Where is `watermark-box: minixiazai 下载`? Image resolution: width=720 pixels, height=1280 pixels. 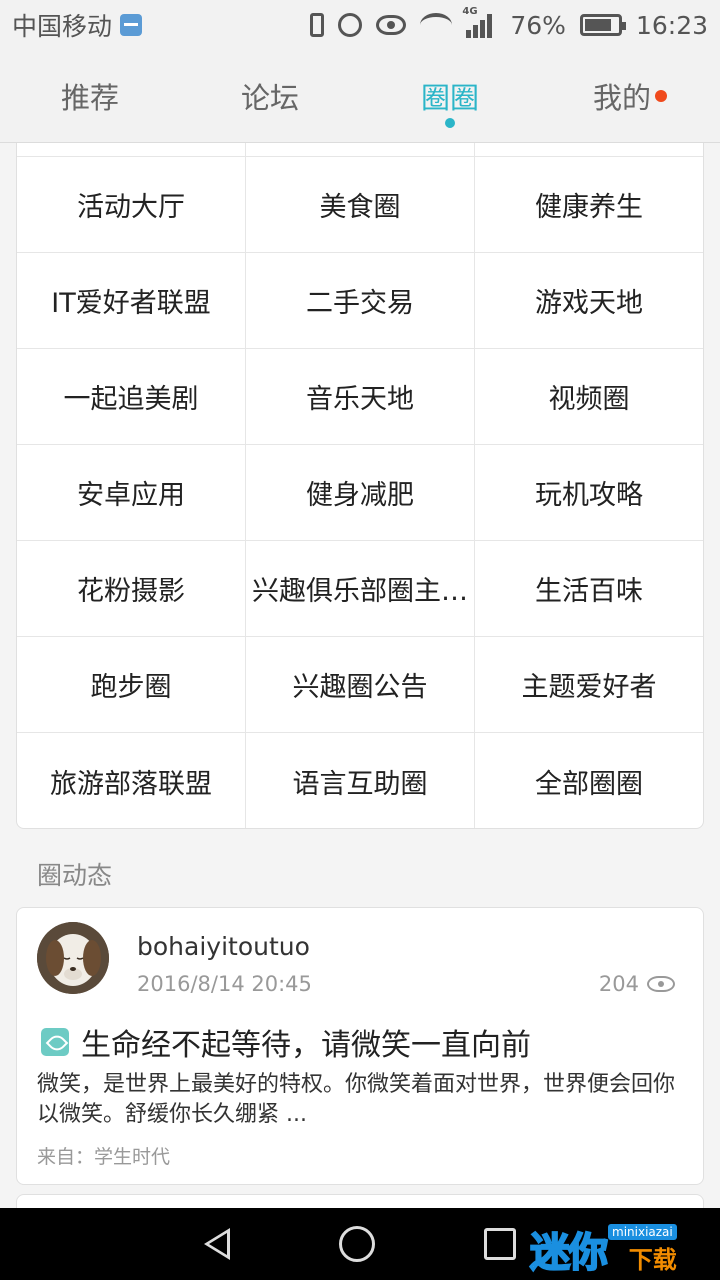
watermark-box: minixiazai 下载 is located at coordinates (642, 1249).